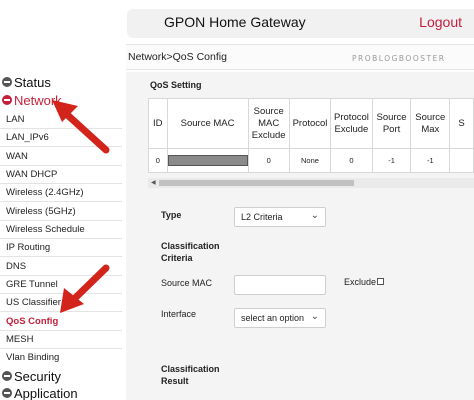  I want to click on sidebar-group-label: Status, so click(32, 82).